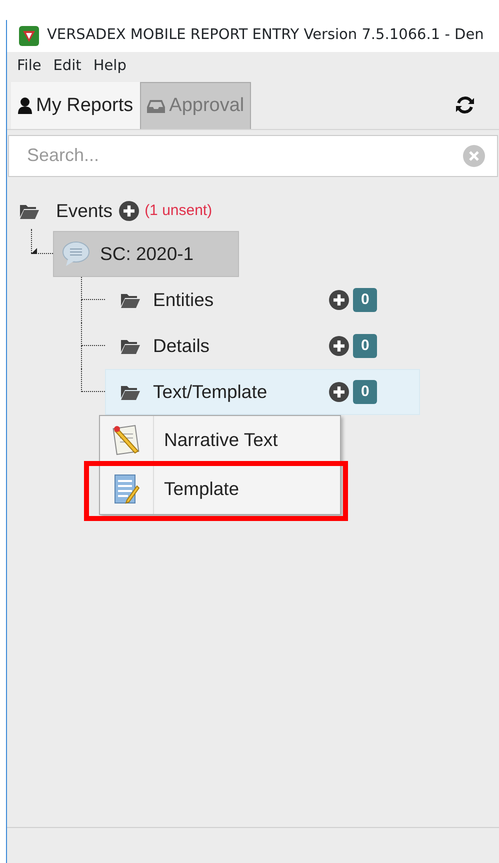  I want to click on menu-item: Edit, so click(67, 67).